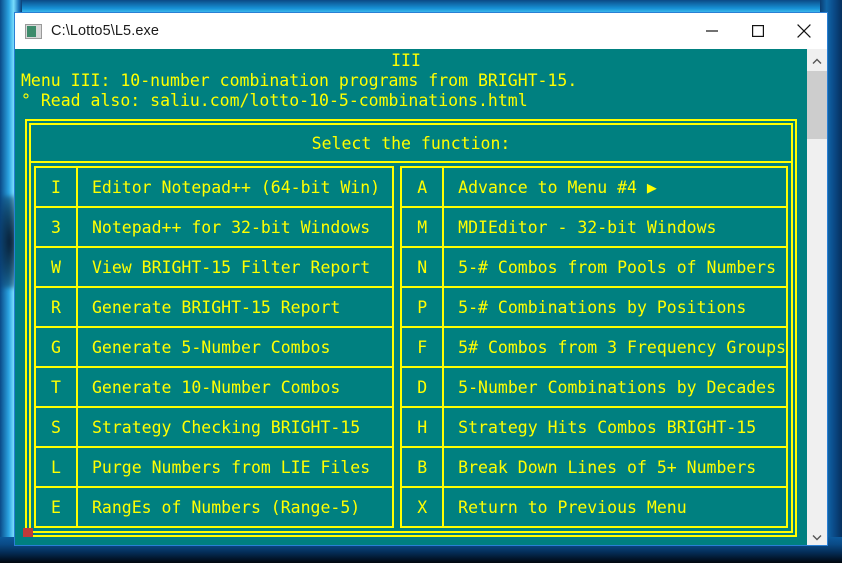 The height and width of the screenshot is (563, 842). I want to click on chevron-up-icon, so click(817, 59).